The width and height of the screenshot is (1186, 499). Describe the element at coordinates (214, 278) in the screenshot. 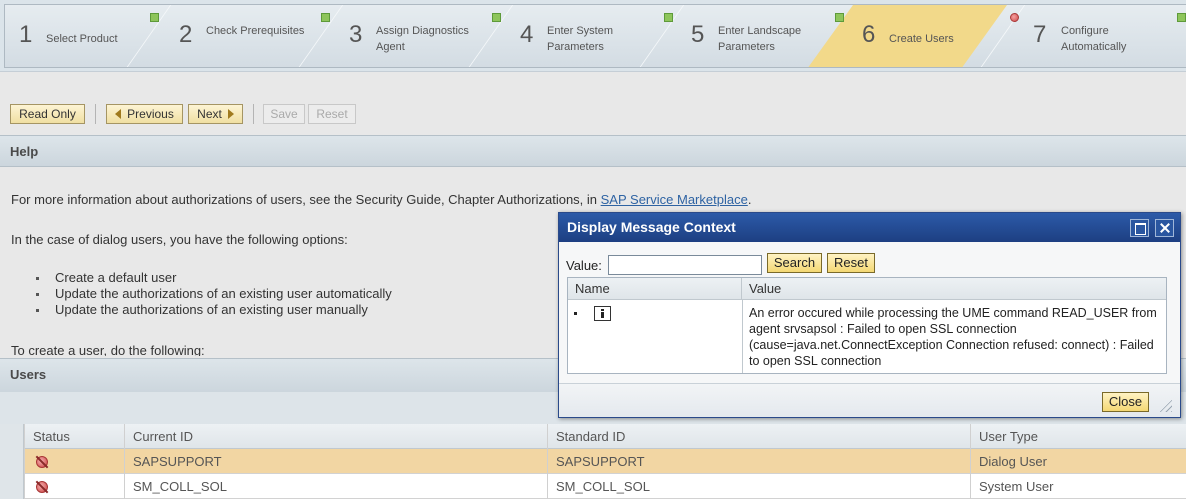

I see `help-option: Create a default user` at that location.